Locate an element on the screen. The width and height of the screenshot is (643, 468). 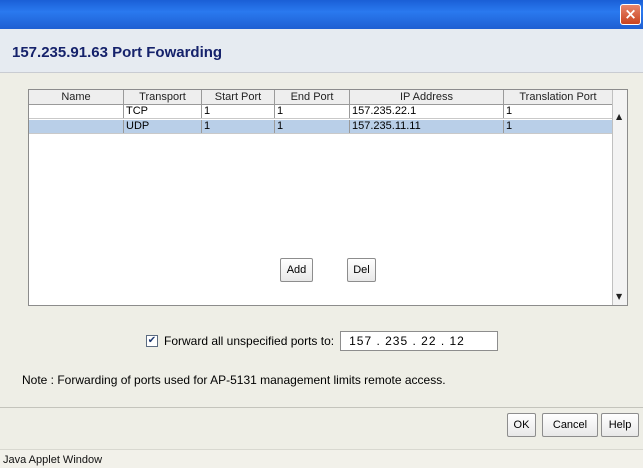
table-scrollbar: ▲ ▼ is located at coordinates (619, 197).